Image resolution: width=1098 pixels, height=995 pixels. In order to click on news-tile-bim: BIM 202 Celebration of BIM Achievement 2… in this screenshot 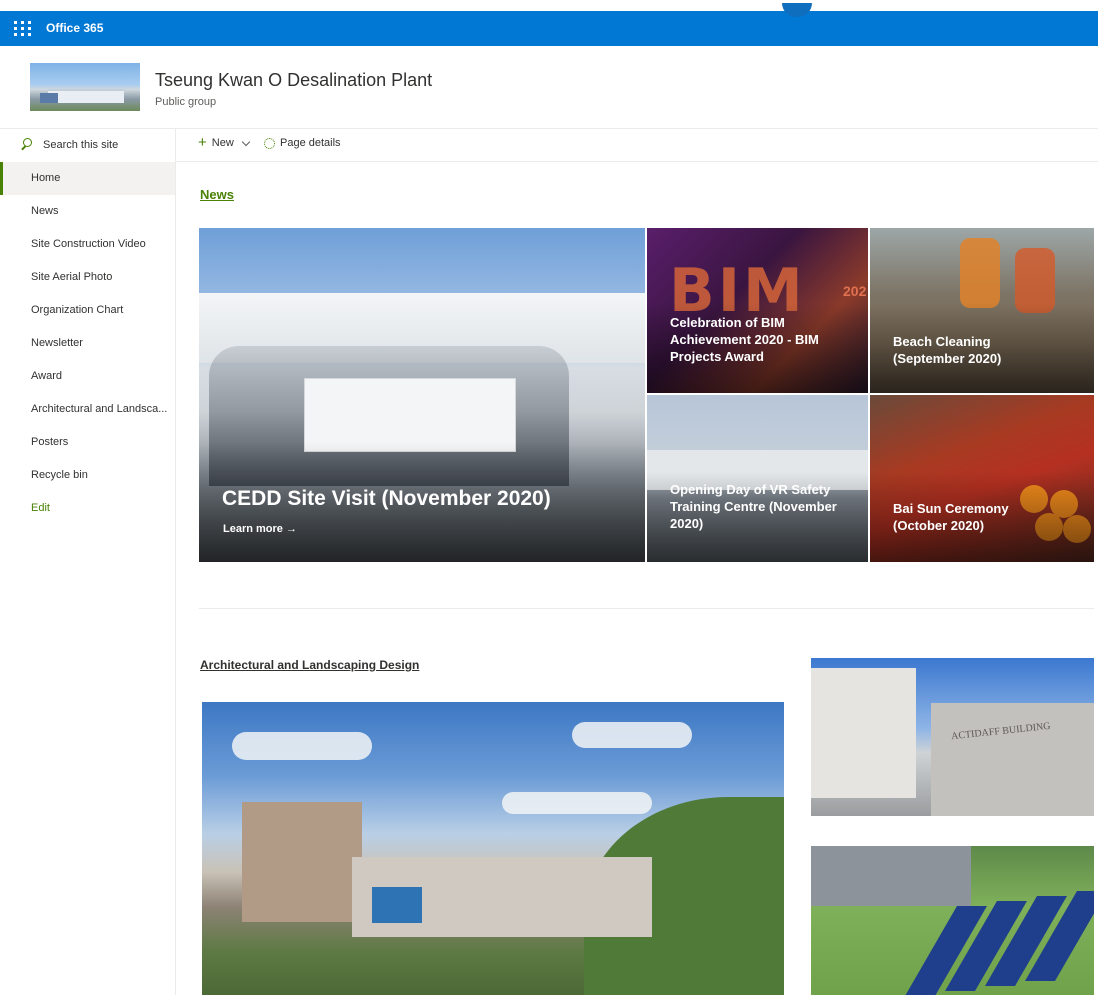, I will do `click(757, 310)`.